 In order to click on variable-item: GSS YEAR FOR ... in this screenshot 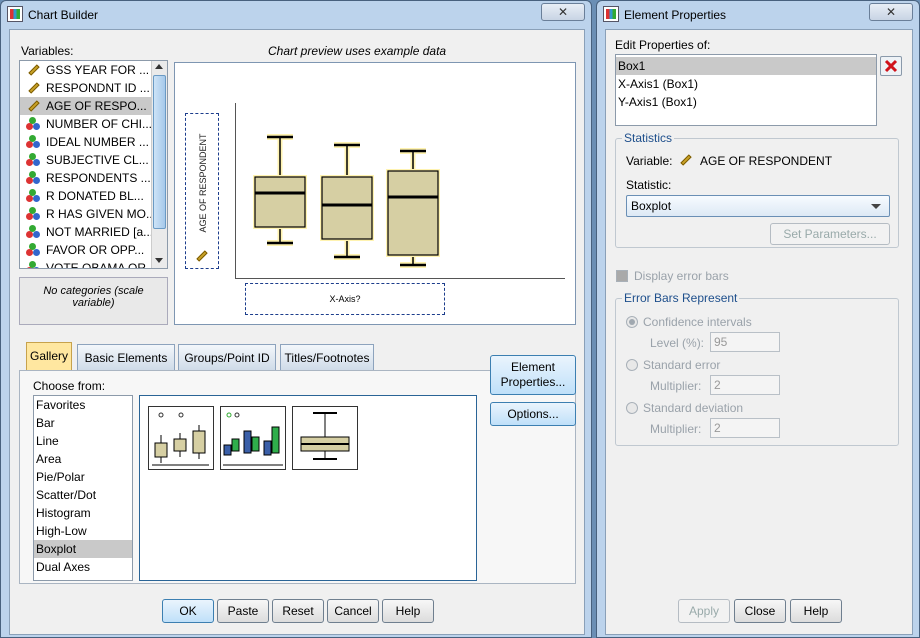, I will do `click(93, 70)`.